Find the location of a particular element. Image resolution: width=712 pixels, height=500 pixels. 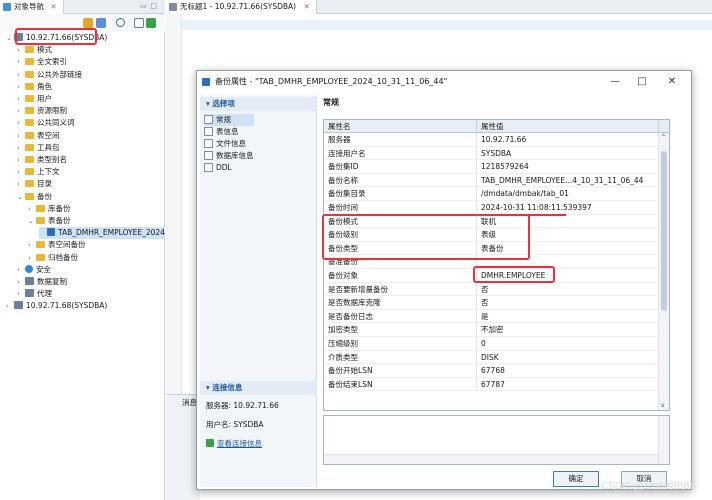

maximize-button: □ is located at coordinates (642, 82).